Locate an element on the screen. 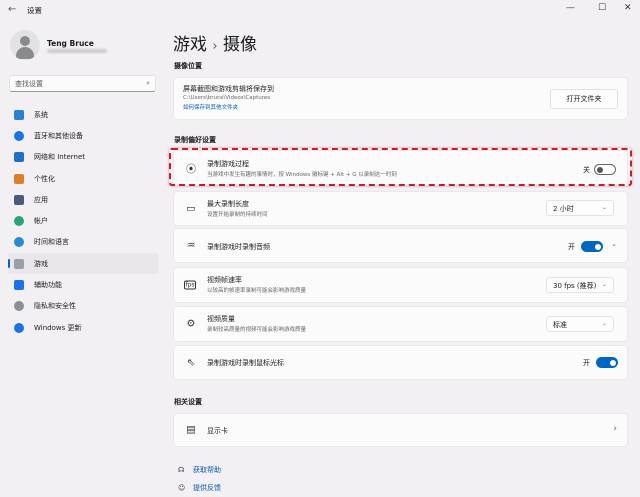 This screenshot has height=497, width=640. sidebar-item-label: 应用 is located at coordinates (41, 199).